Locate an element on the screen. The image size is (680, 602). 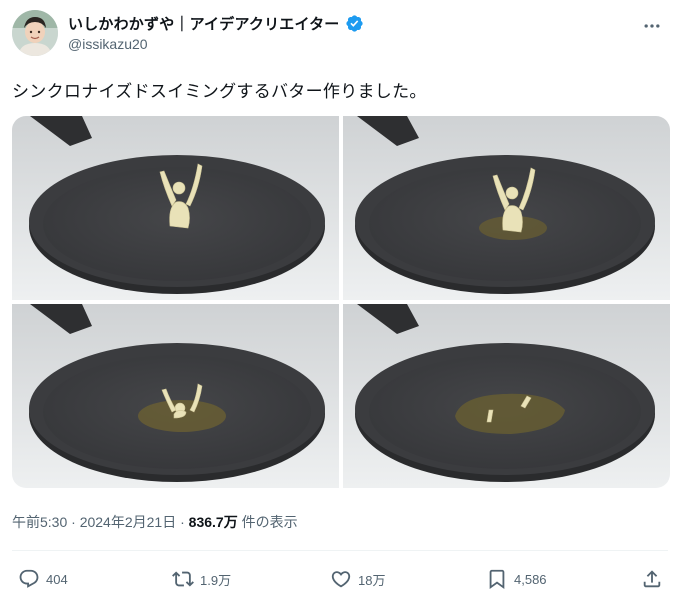
bookmark-button: 4,586 is located at coordinates (516, 579).